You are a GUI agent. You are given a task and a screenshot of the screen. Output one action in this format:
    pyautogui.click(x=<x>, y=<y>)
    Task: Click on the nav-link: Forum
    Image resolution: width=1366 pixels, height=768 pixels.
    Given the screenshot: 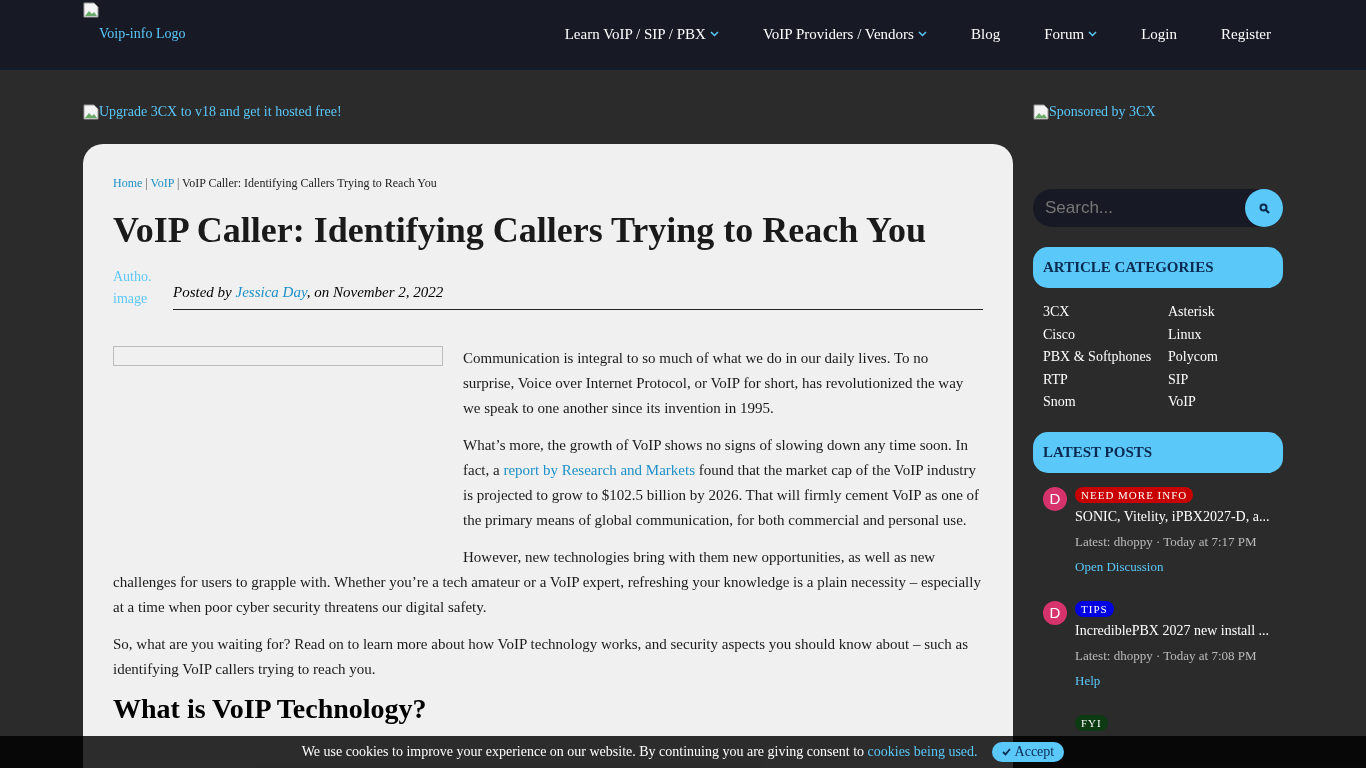 What is the action you would take?
    pyautogui.click(x=1071, y=34)
    